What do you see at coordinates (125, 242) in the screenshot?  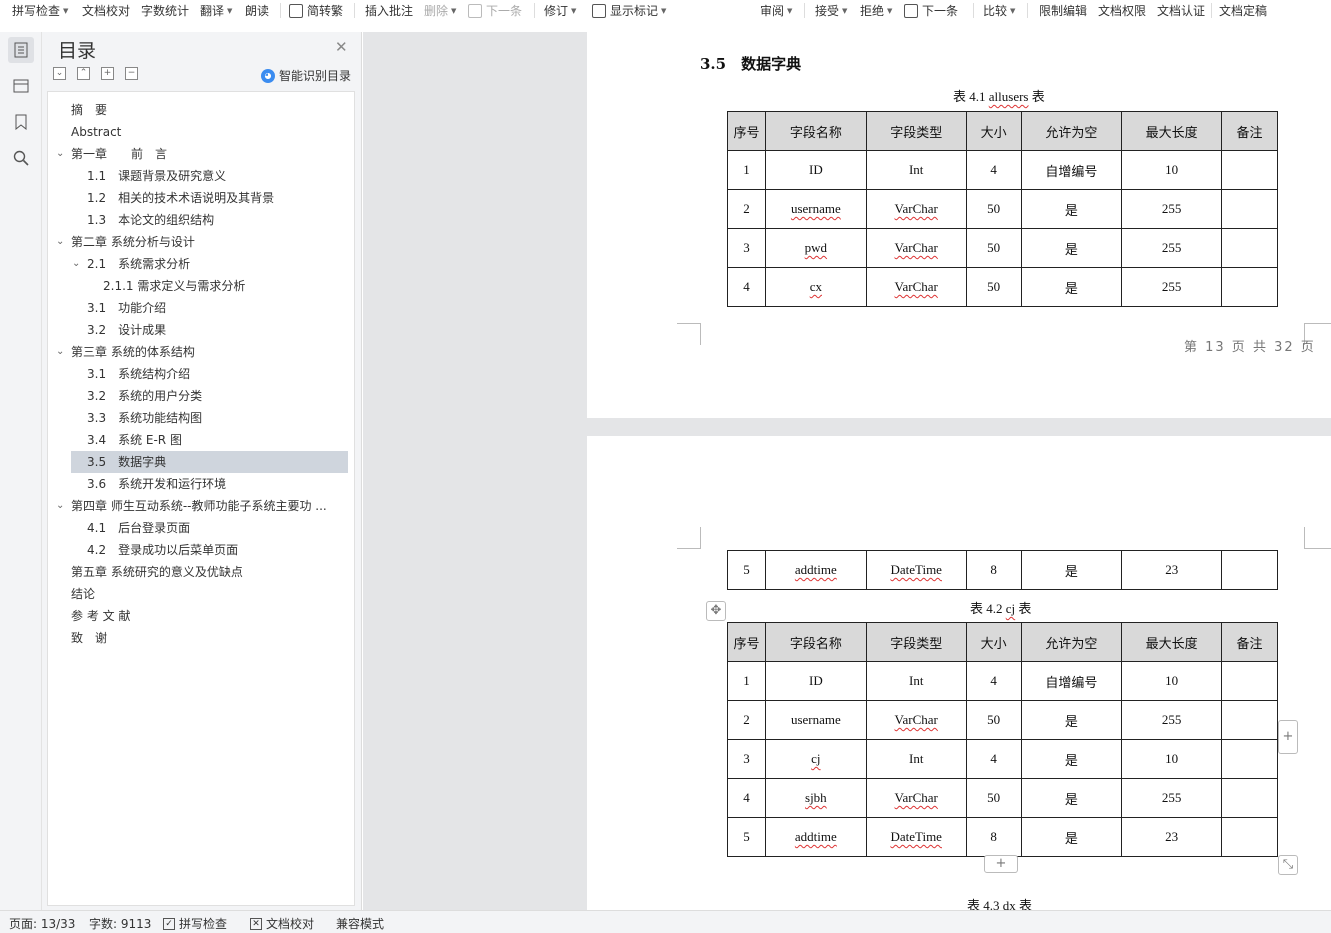 I see `toc-item: ⌄ 第二章 系统分析与设计` at bounding box center [125, 242].